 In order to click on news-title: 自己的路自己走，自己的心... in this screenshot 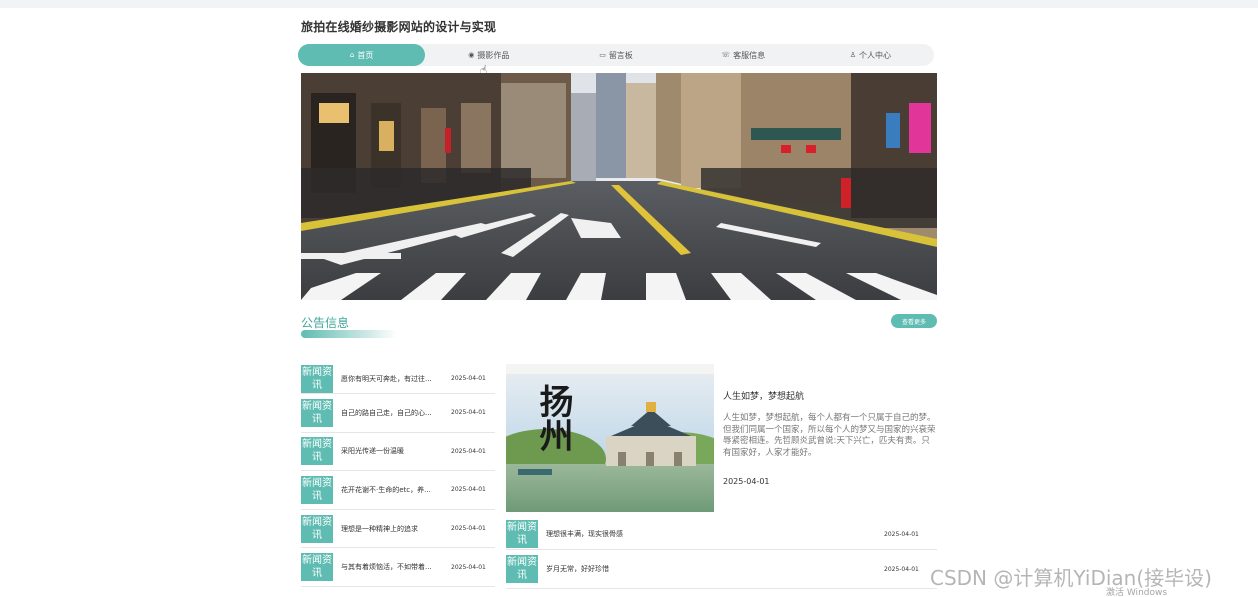, I will do `click(386, 412)`.